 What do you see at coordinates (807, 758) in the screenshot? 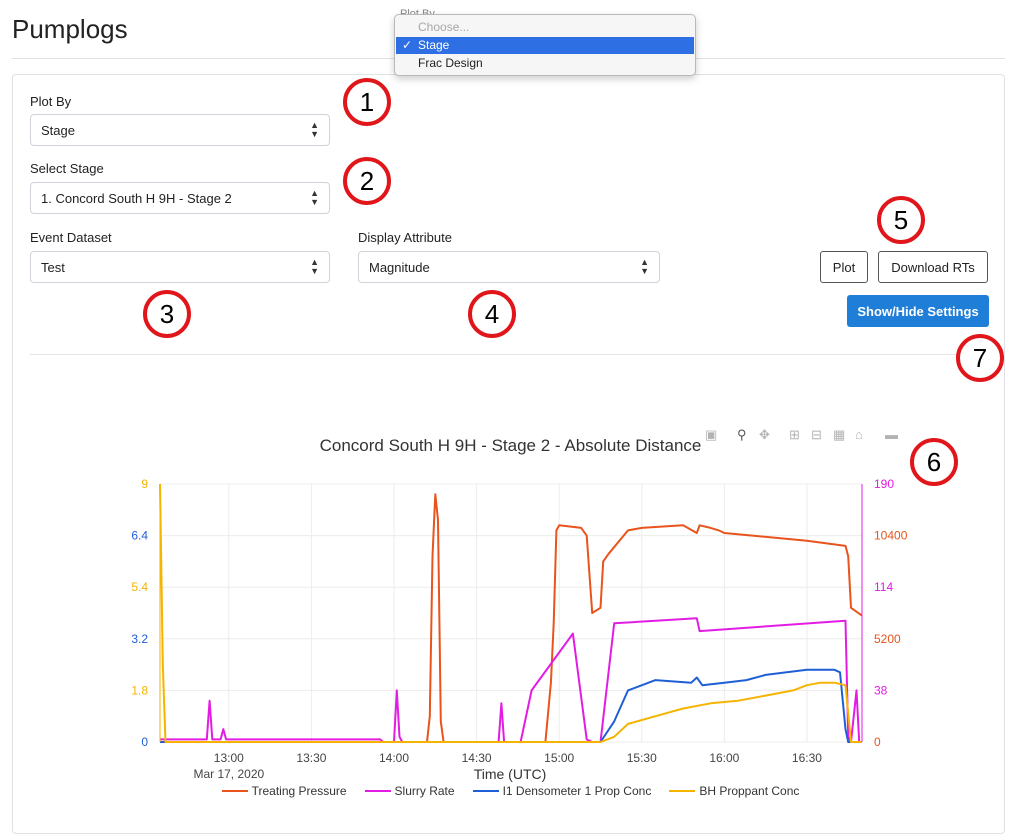
I see `x-tick-label: 16:30` at bounding box center [807, 758].